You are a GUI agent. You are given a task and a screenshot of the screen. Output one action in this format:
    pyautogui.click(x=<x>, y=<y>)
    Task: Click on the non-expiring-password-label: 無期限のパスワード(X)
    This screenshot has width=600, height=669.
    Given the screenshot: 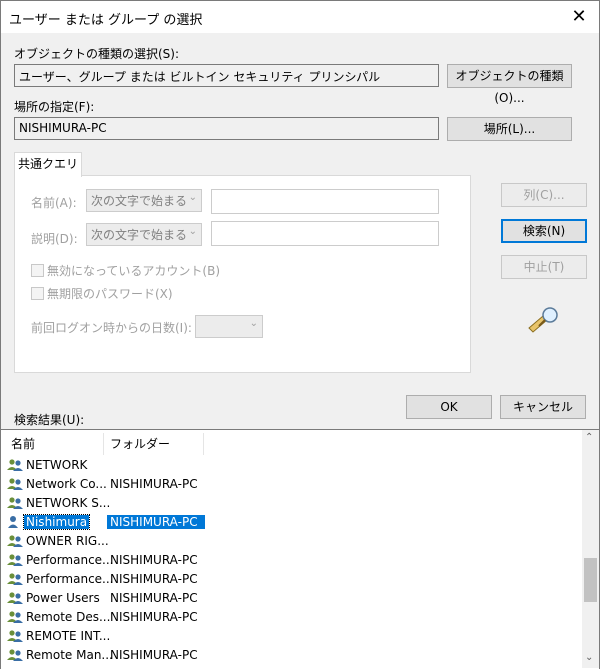 What is the action you would take?
    pyautogui.click(x=110, y=294)
    